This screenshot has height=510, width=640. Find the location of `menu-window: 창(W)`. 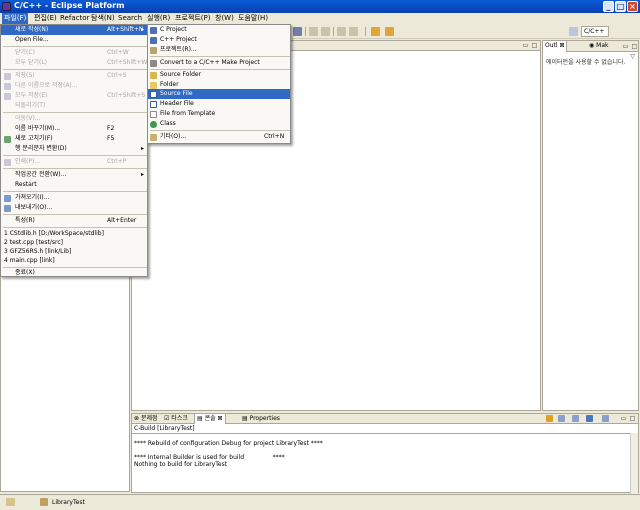

menu-window: 창(W) is located at coordinates (224, 18).